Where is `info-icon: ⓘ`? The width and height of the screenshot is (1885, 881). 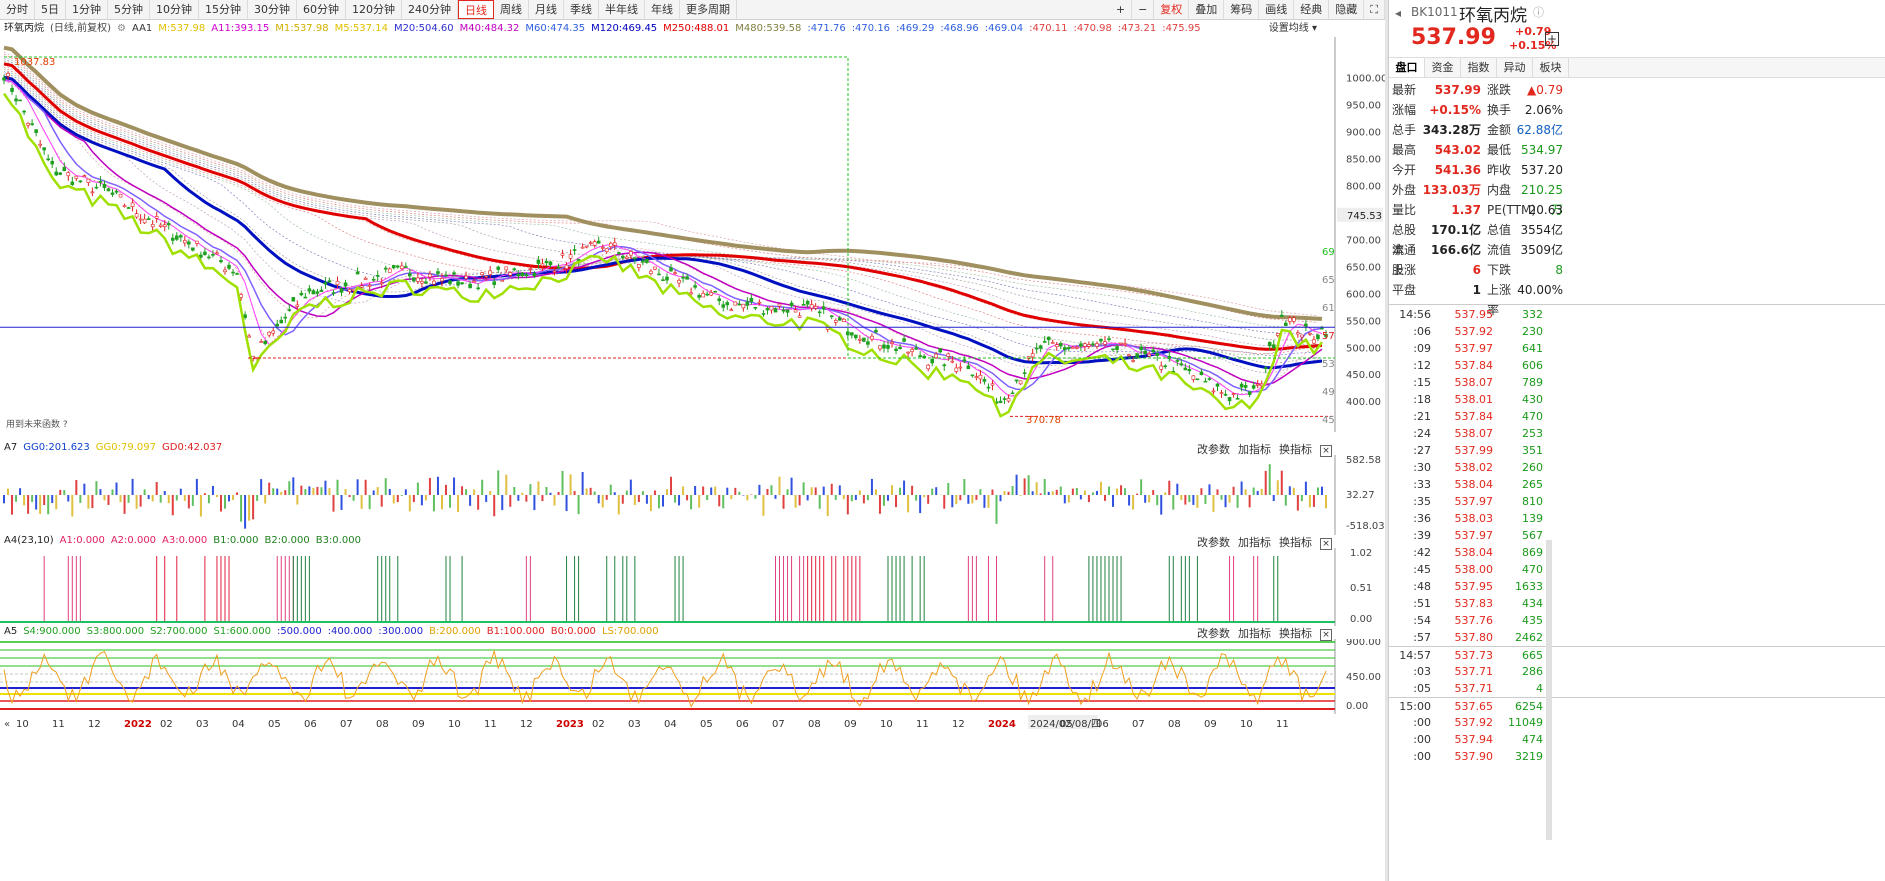
info-icon: ⓘ is located at coordinates (1538, 12).